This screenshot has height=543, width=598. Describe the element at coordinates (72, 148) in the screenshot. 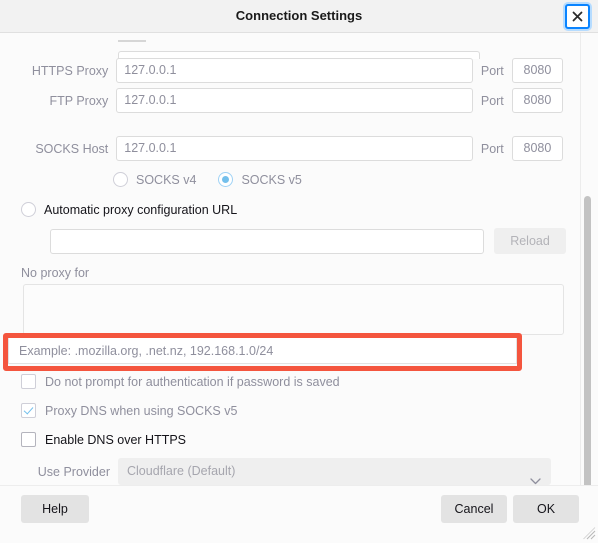

I see `socks-host-label: SOCKS Host` at that location.